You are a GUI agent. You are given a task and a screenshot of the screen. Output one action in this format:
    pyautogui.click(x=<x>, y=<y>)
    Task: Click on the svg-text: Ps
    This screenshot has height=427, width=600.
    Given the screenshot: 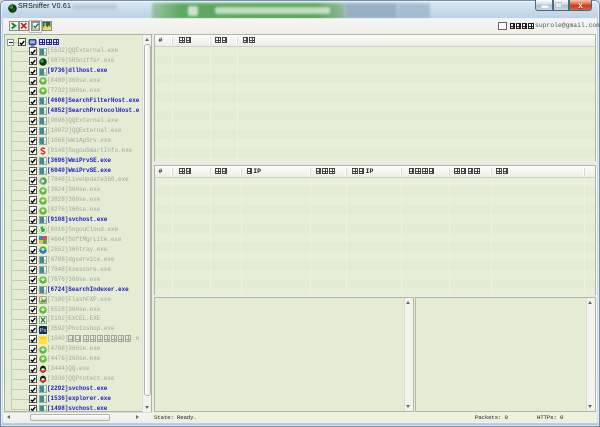 What is the action you would take?
    pyautogui.click(x=43, y=331)
    